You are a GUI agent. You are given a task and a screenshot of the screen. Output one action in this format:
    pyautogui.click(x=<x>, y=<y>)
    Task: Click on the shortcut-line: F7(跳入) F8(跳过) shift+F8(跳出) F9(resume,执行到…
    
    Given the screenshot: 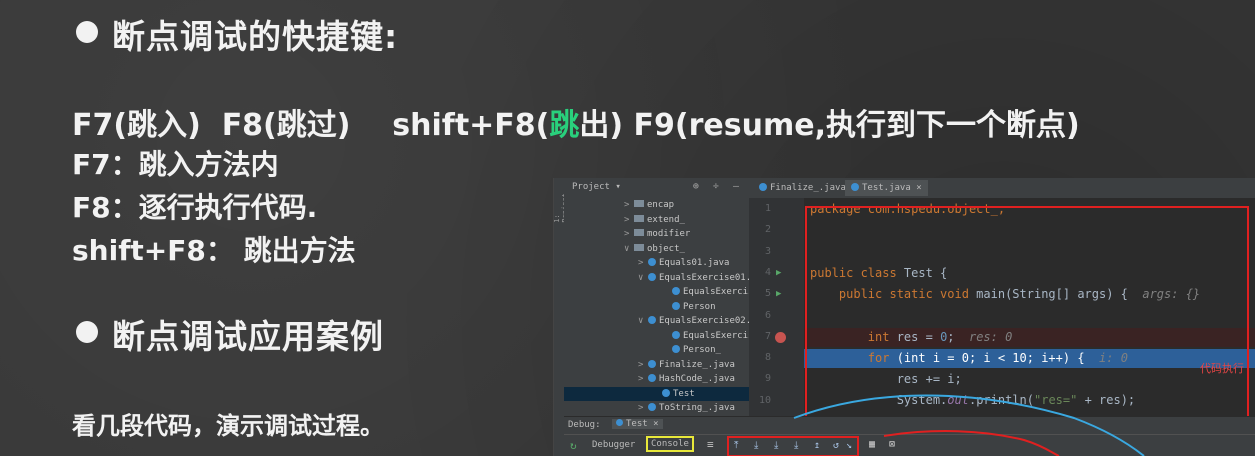 What is the action you would take?
    pyautogui.click(x=576, y=122)
    